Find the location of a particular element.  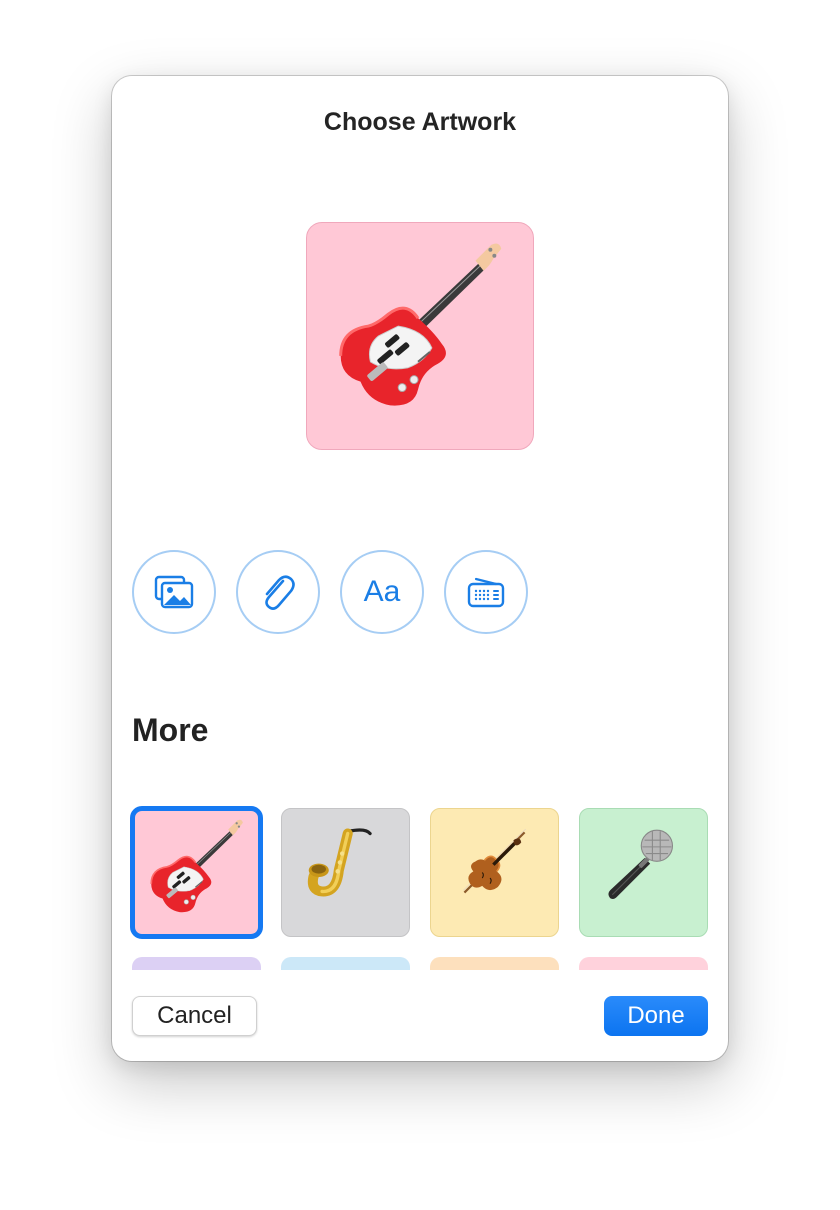

dialog-title: Choose Artwork is located at coordinates (420, 122).